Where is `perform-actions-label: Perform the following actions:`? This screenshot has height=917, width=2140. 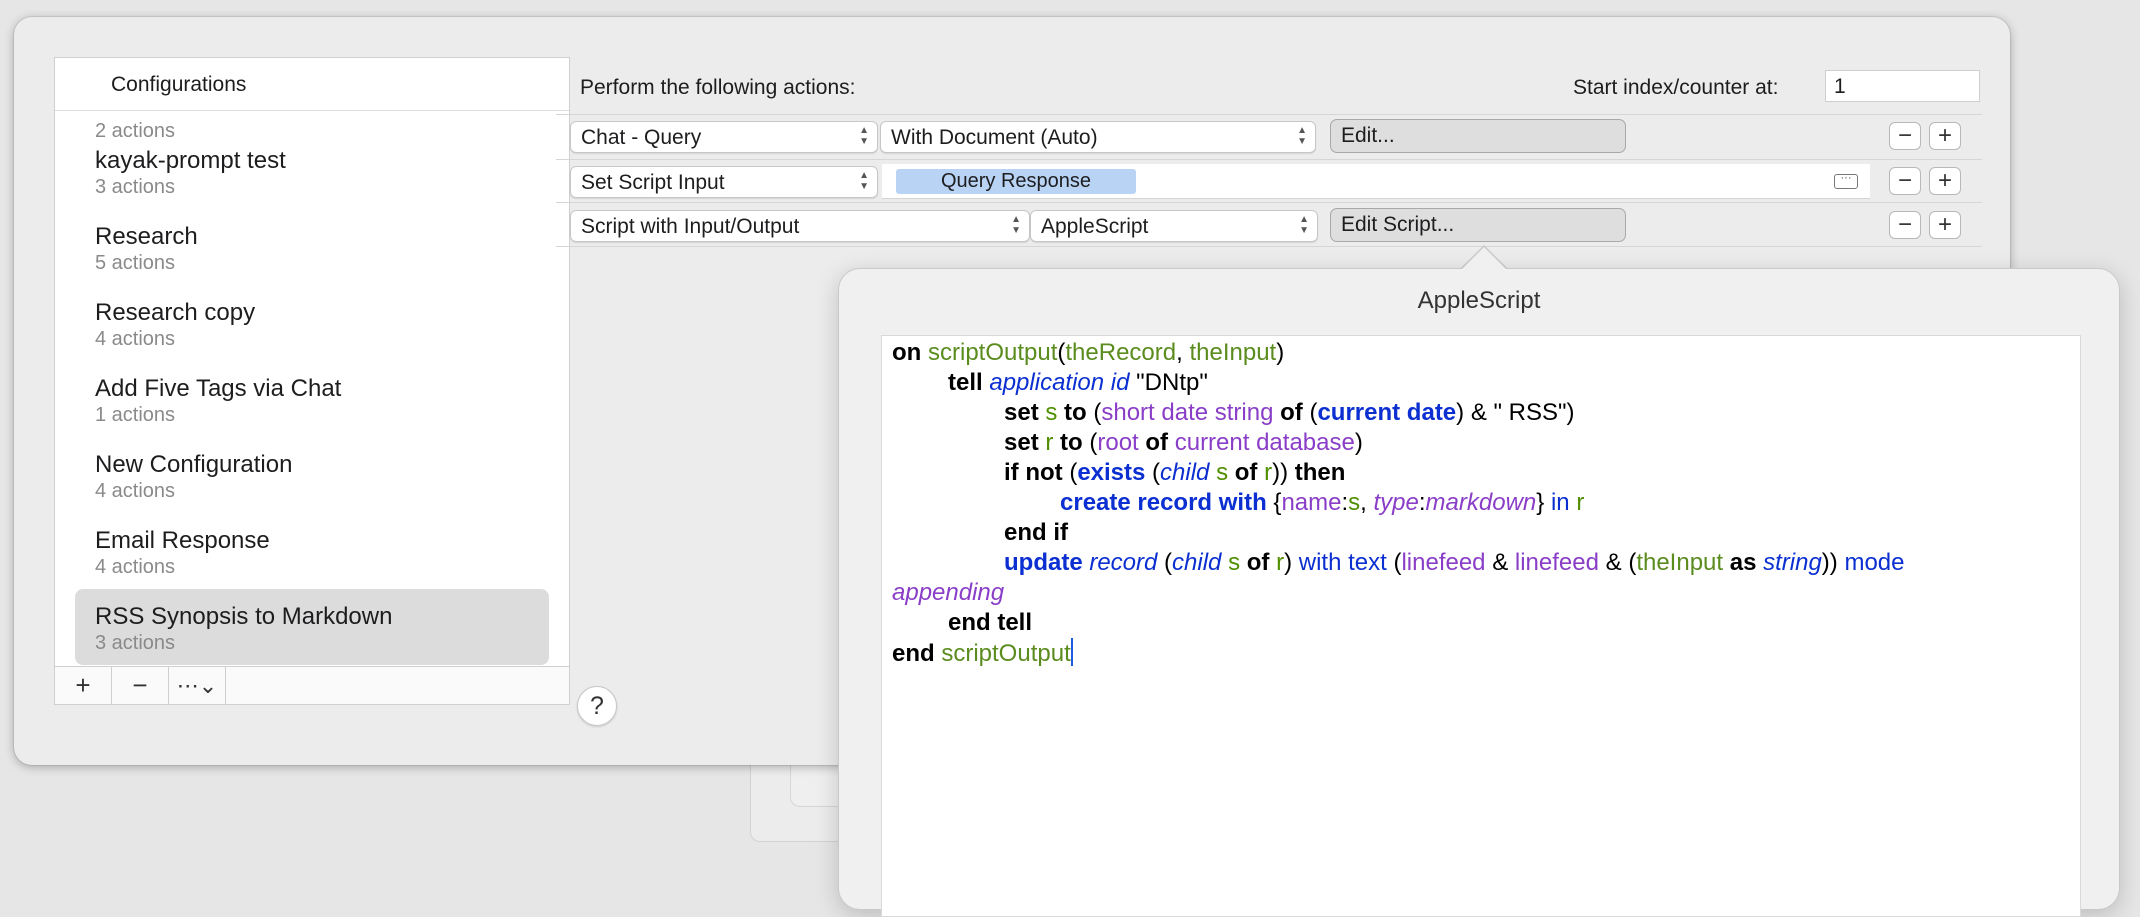
perform-actions-label: Perform the following actions: is located at coordinates (718, 87).